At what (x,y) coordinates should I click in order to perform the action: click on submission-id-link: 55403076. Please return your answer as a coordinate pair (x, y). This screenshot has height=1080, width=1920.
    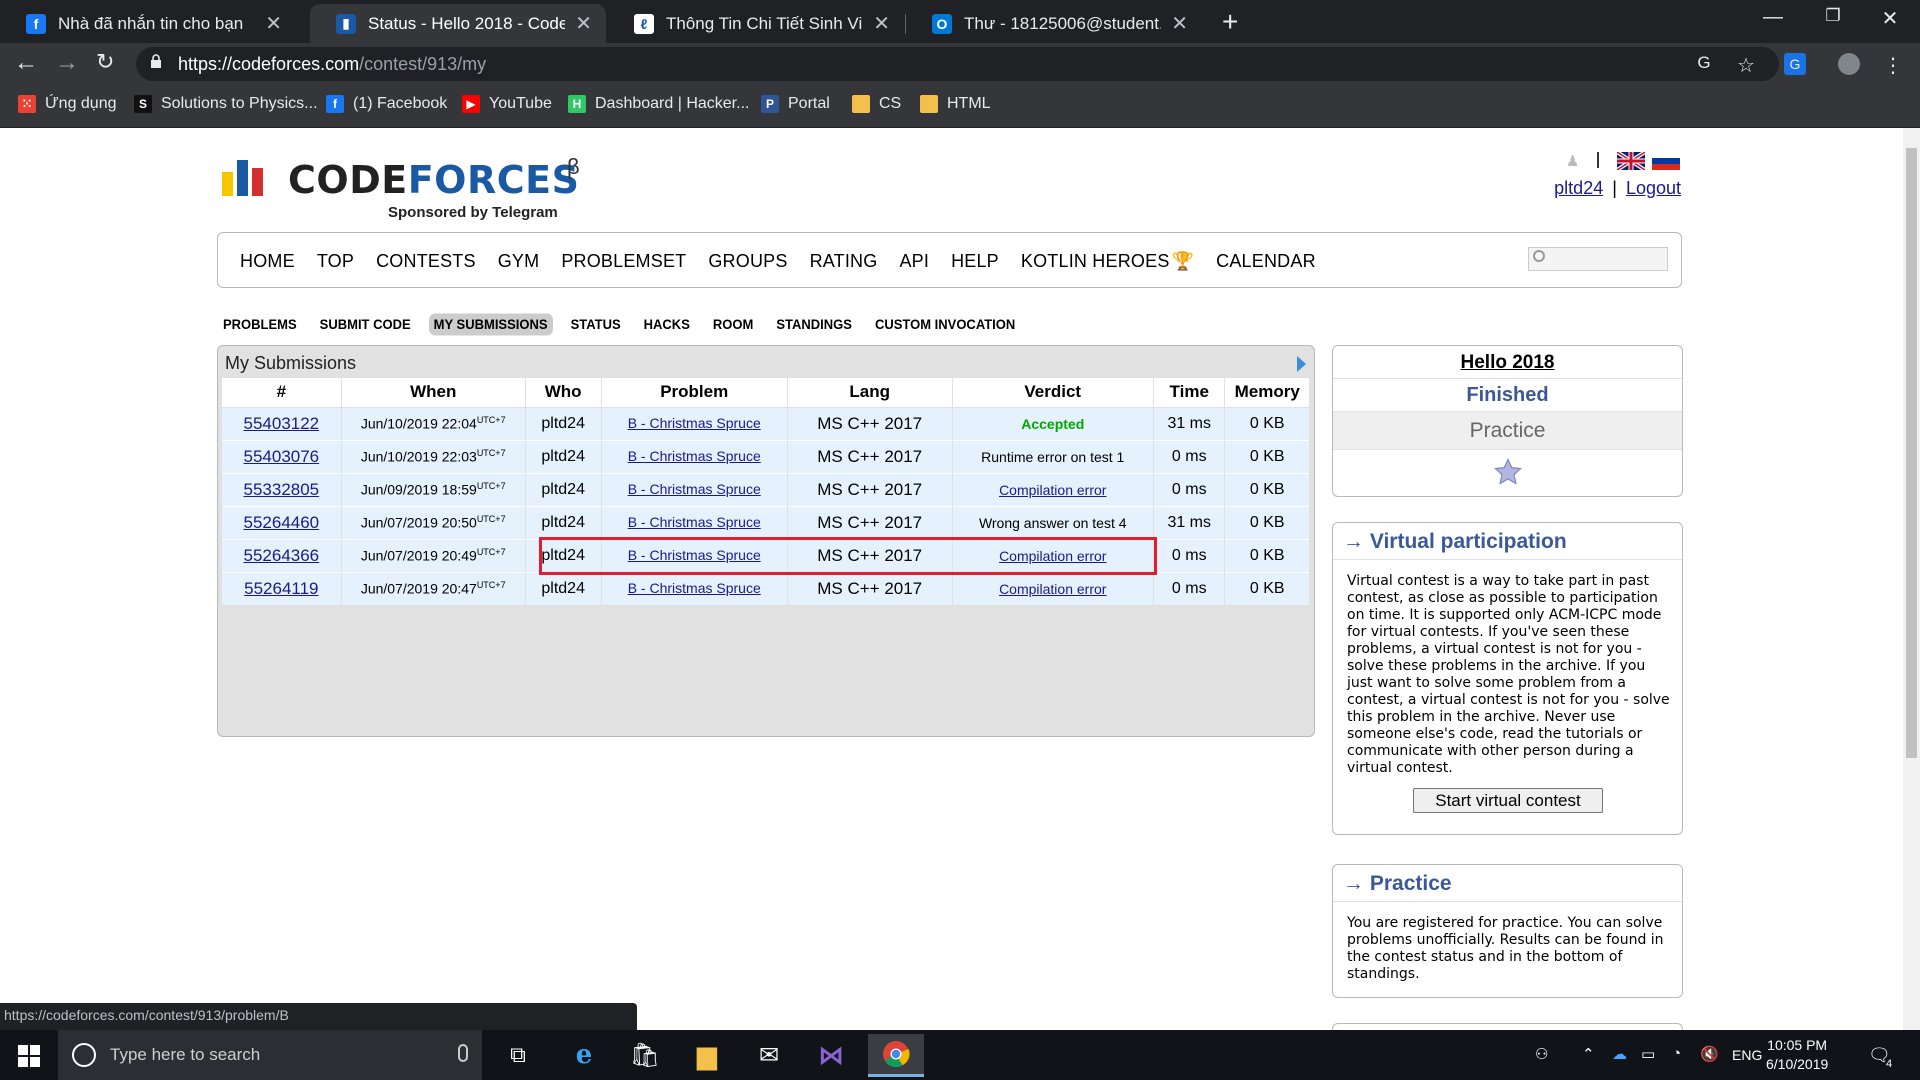
    Looking at the image, I should click on (282, 456).